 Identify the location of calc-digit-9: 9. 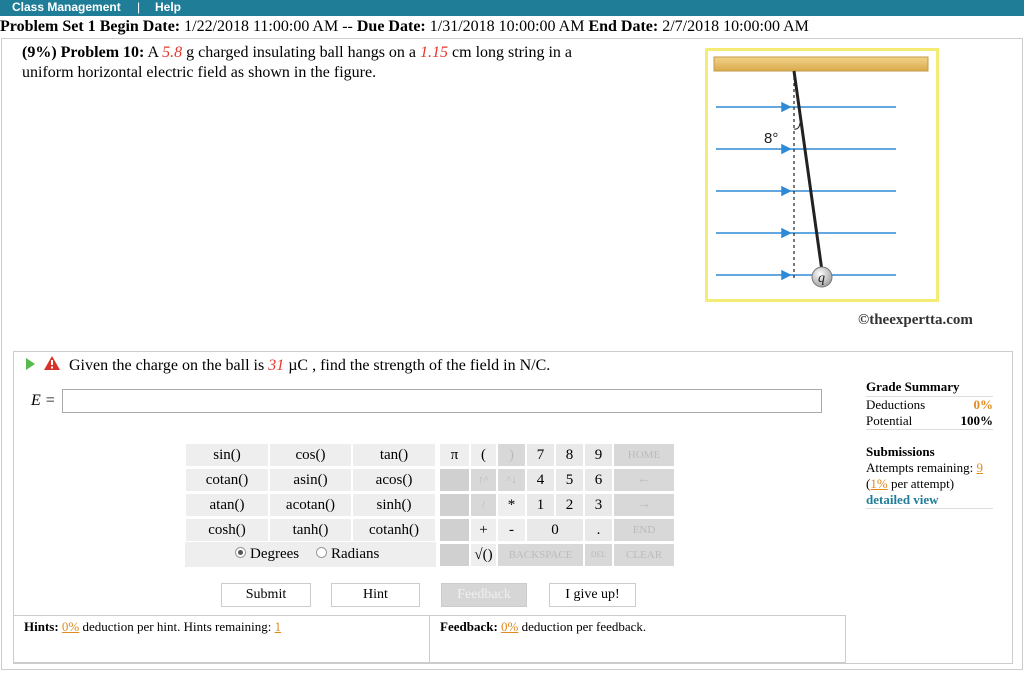
(598, 455).